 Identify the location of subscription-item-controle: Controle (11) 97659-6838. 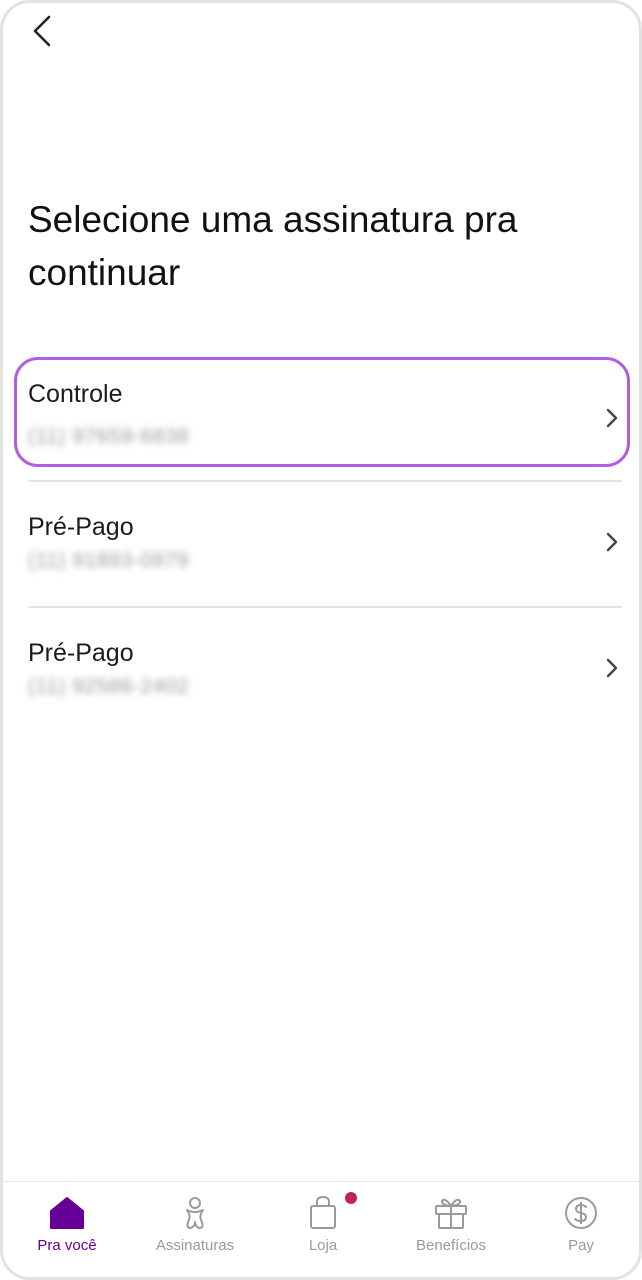
(321, 412).